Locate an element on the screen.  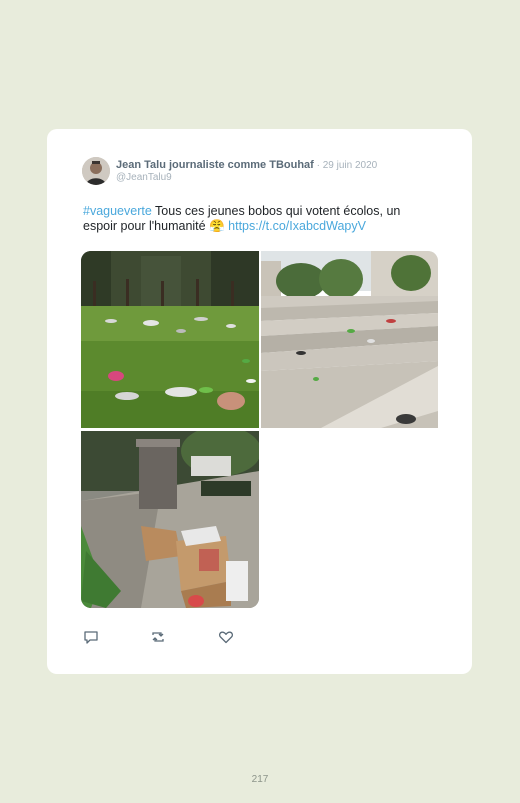
retweet-icon is located at coordinates (158, 637).